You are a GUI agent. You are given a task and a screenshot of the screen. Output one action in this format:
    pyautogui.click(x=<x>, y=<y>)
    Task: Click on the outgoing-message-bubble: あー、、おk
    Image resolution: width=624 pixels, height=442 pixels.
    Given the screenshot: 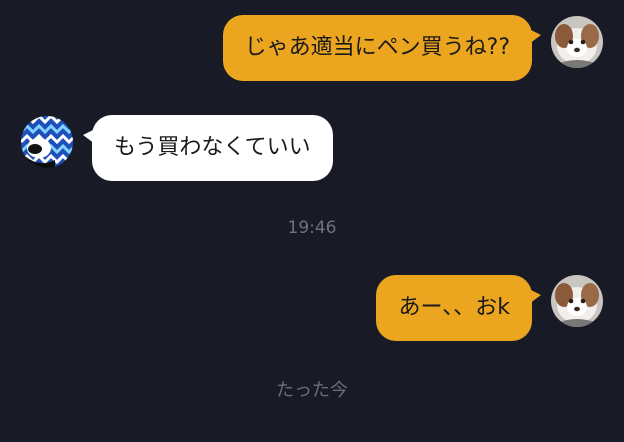 What is the action you would take?
    pyautogui.click(x=458, y=308)
    